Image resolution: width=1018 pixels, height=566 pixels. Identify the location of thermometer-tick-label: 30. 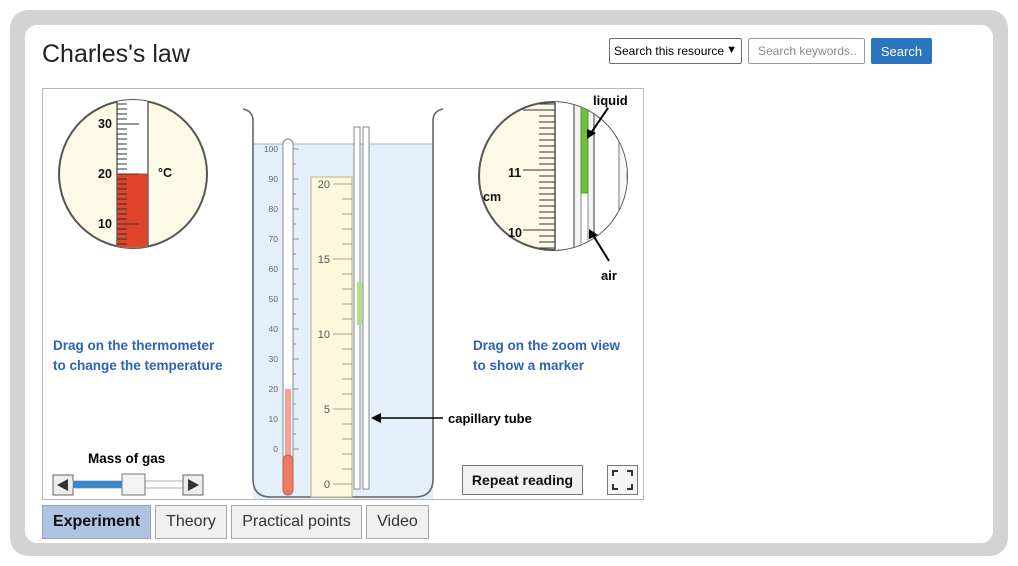
(274, 359).